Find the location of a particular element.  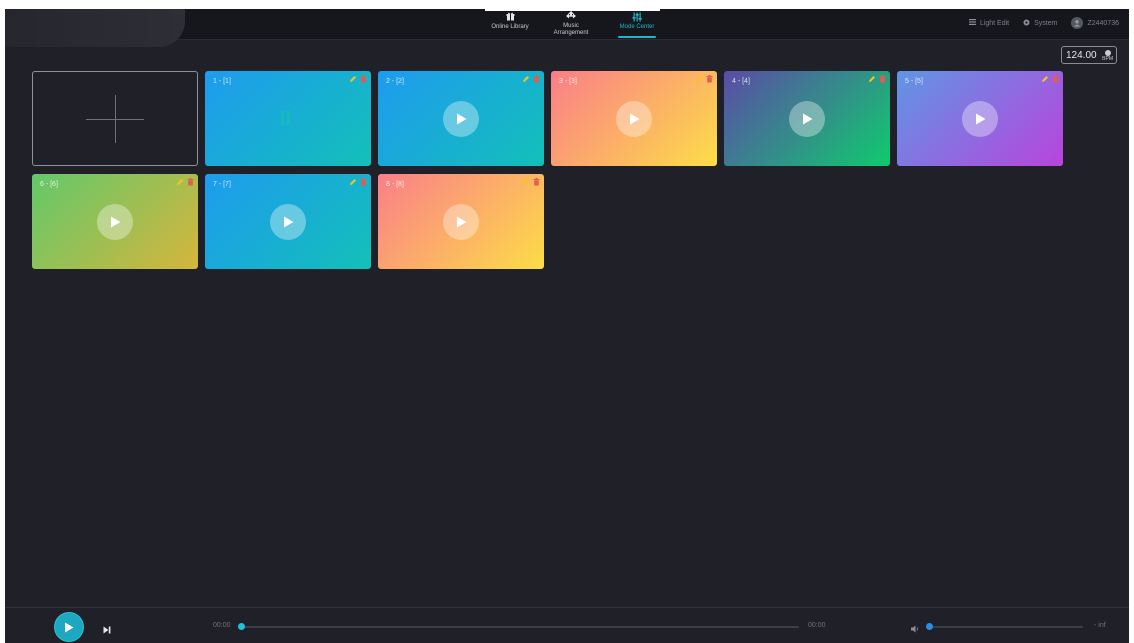

sliders-icon is located at coordinates (637, 16).